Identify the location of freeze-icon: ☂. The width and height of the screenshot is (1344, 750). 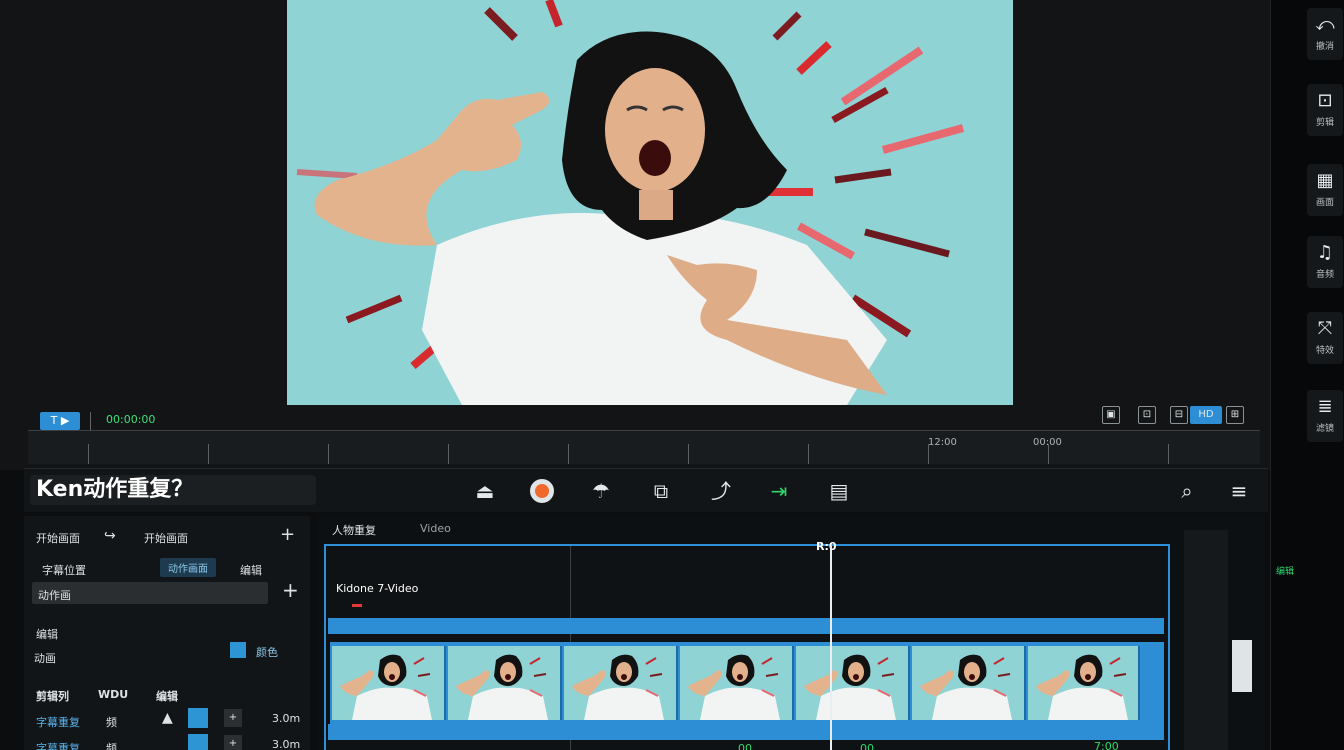
(601, 491).